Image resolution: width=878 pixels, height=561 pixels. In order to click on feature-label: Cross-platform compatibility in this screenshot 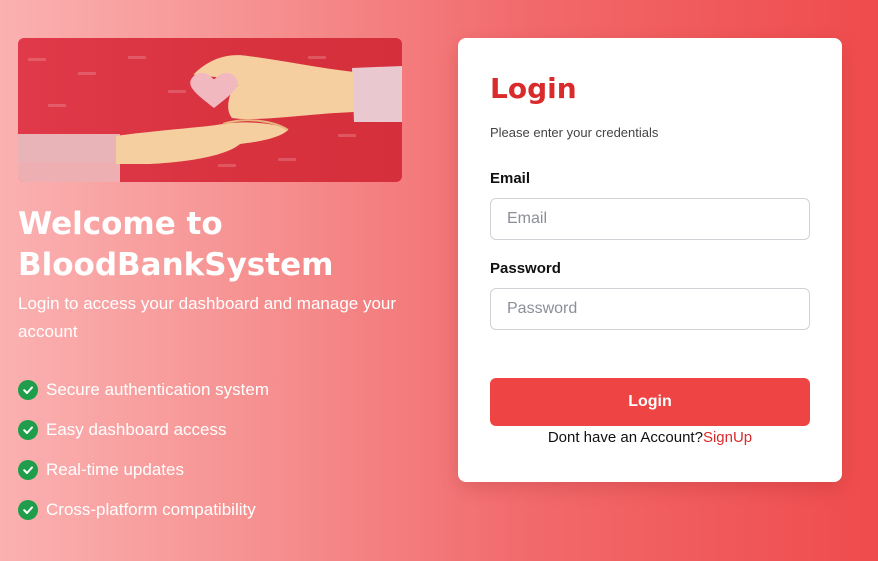, I will do `click(151, 509)`.